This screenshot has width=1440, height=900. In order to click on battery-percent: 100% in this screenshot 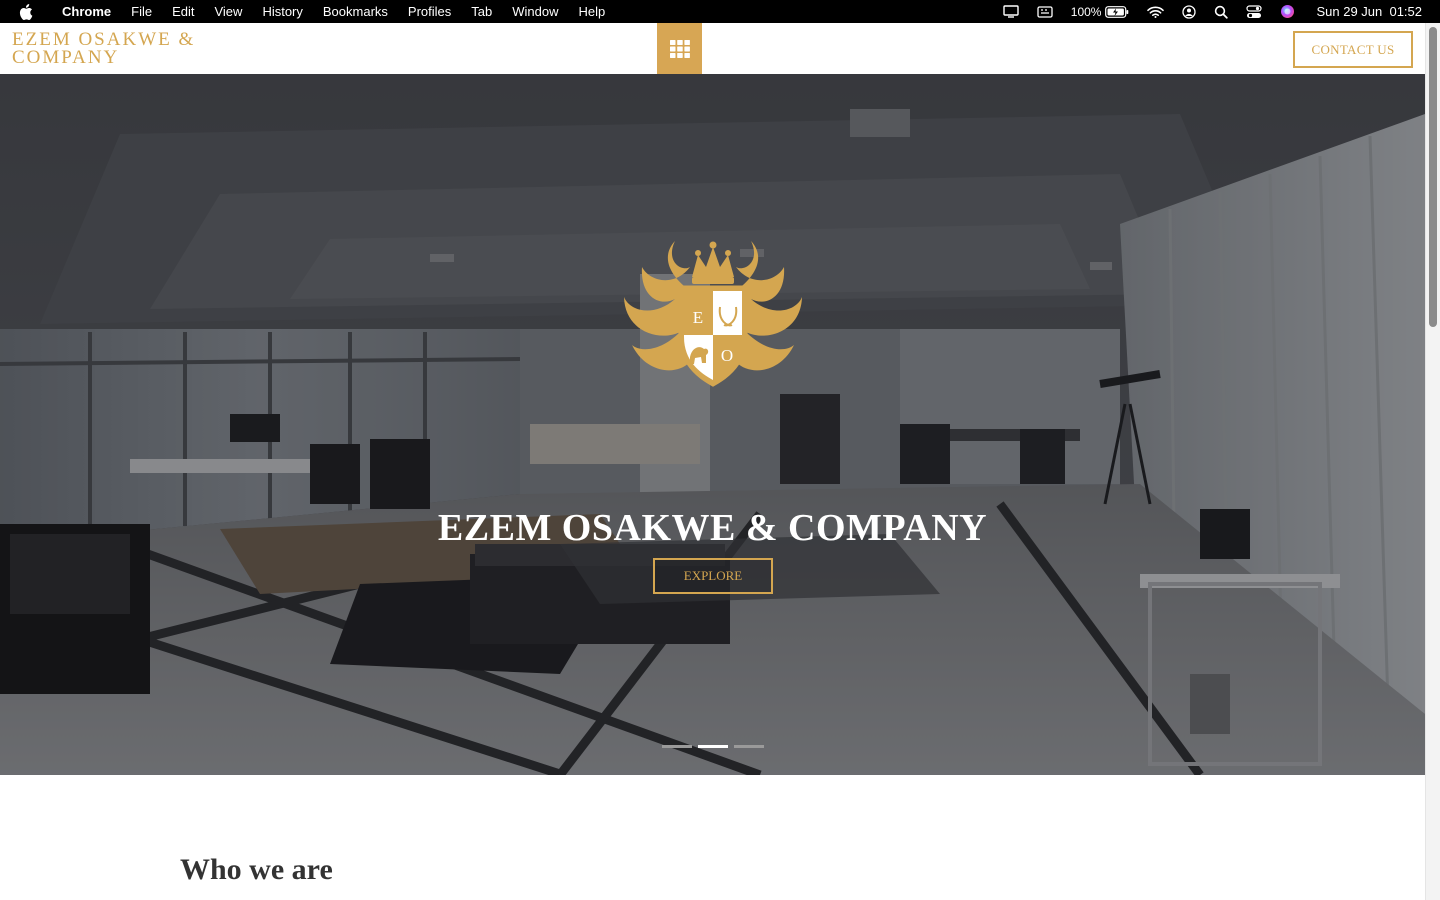, I will do `click(1086, 11)`.